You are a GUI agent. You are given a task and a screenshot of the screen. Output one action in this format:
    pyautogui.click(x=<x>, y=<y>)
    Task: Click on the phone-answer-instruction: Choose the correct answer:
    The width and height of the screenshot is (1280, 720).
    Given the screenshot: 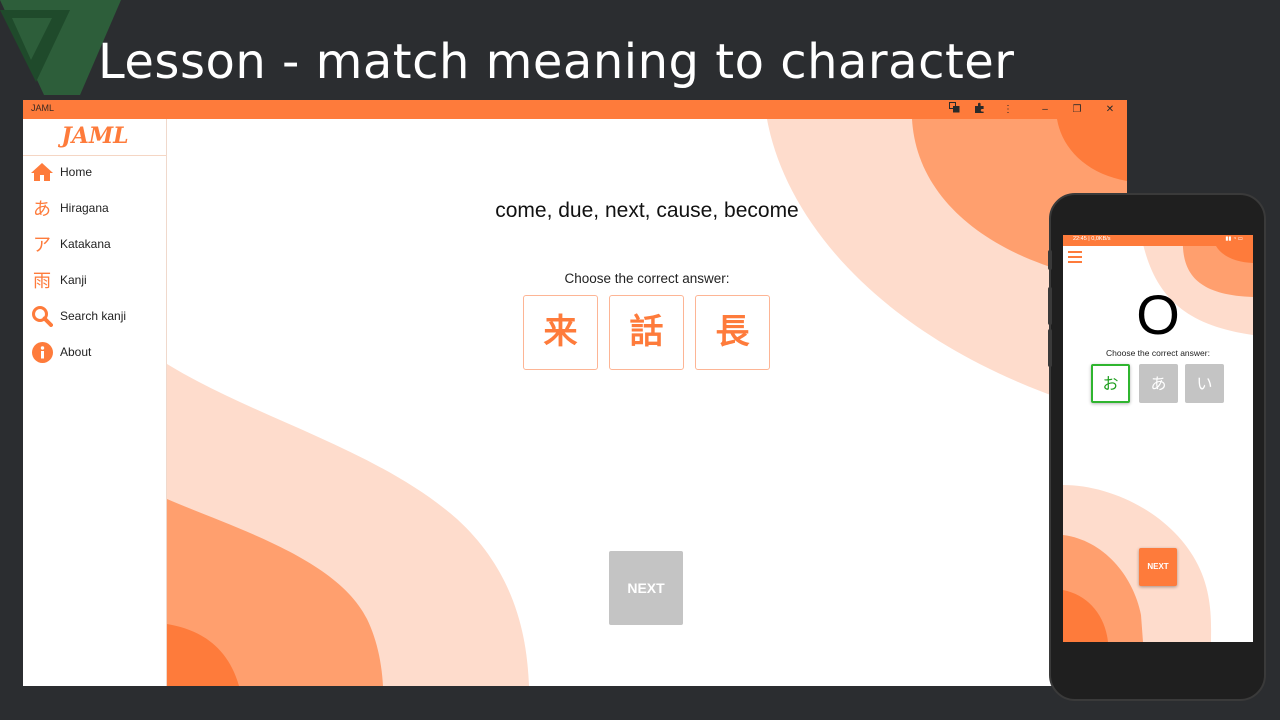 What is the action you would take?
    pyautogui.click(x=1158, y=353)
    